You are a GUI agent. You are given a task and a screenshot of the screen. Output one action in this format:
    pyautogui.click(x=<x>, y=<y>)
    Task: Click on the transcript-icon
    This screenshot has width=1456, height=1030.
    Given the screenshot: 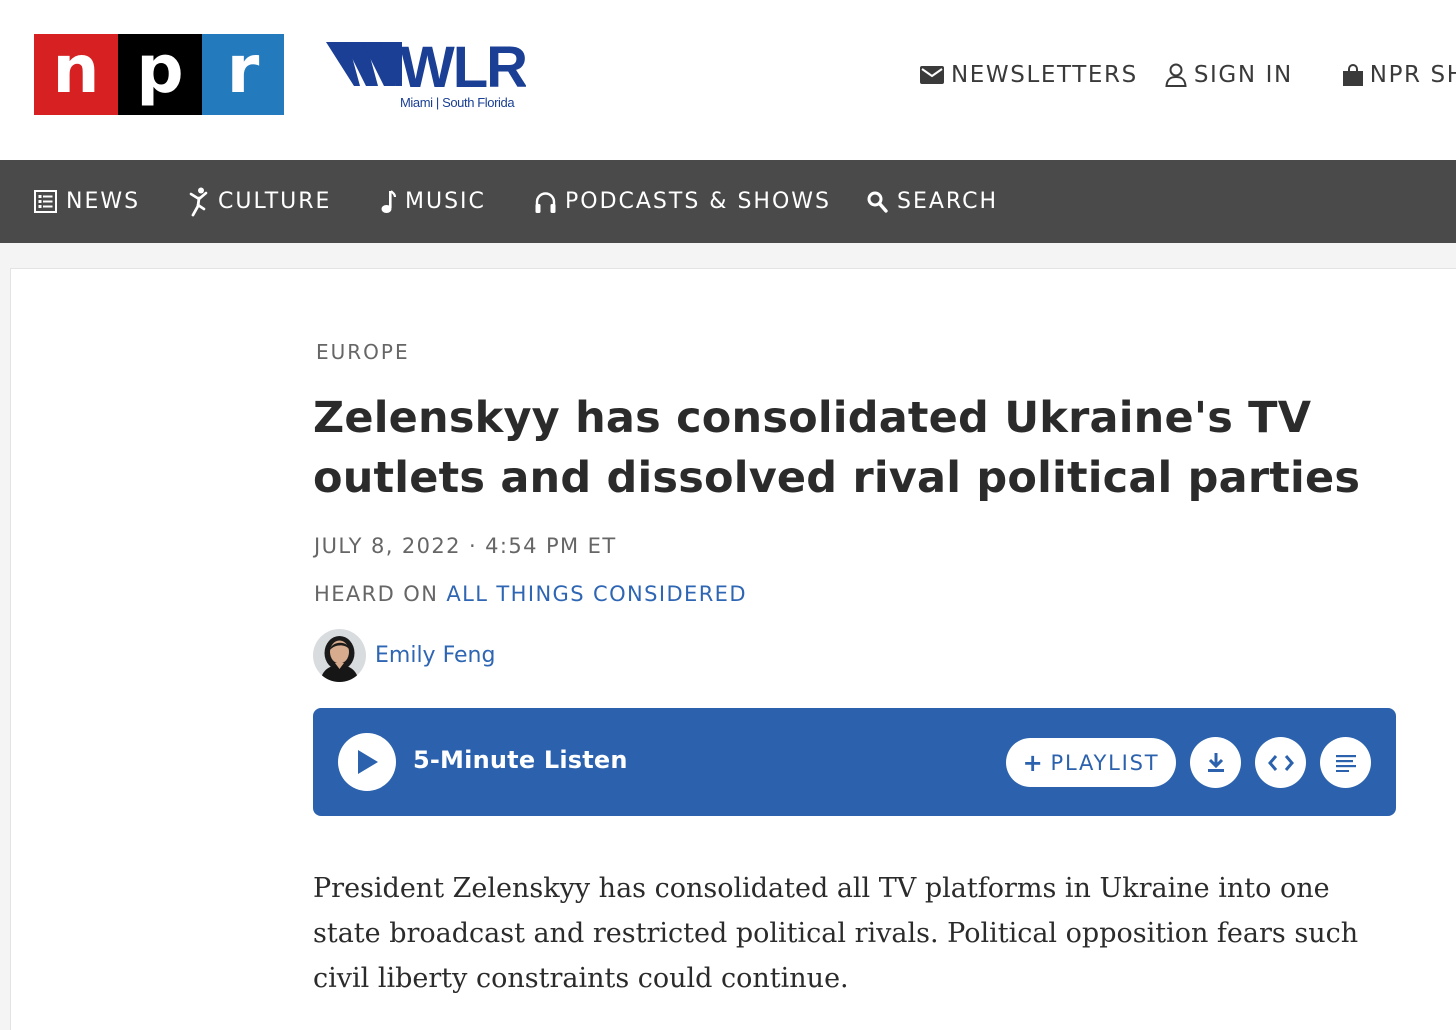 What is the action you would take?
    pyautogui.click(x=1345, y=763)
    